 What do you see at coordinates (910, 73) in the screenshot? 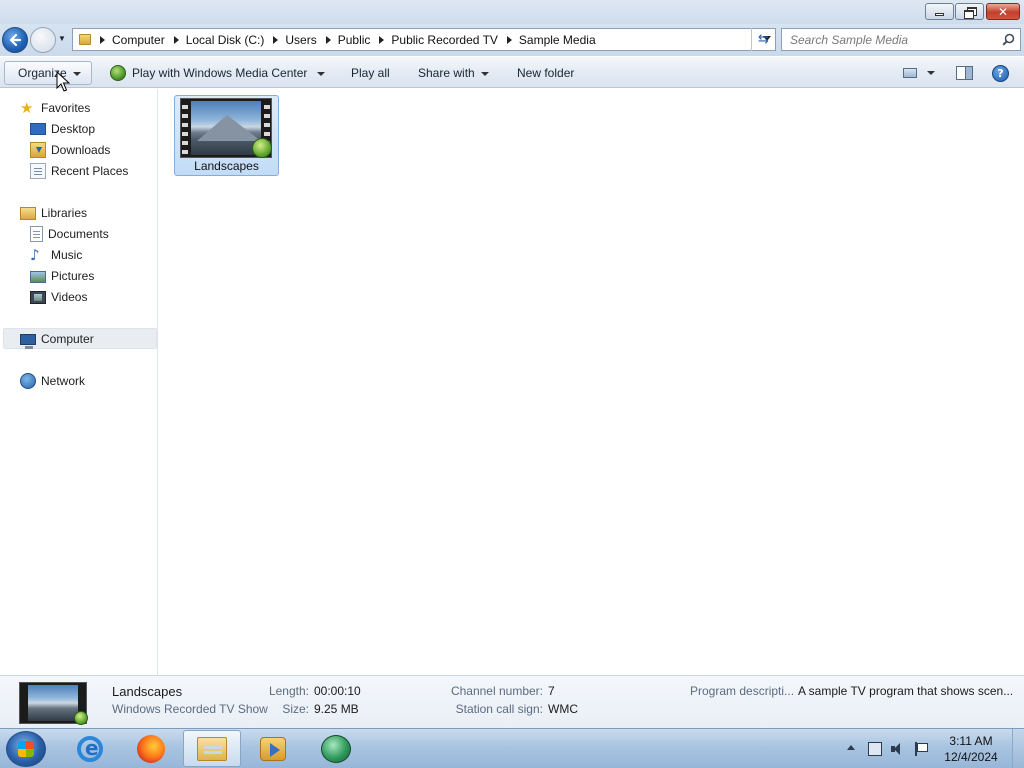
I see `change-view-icon` at bounding box center [910, 73].